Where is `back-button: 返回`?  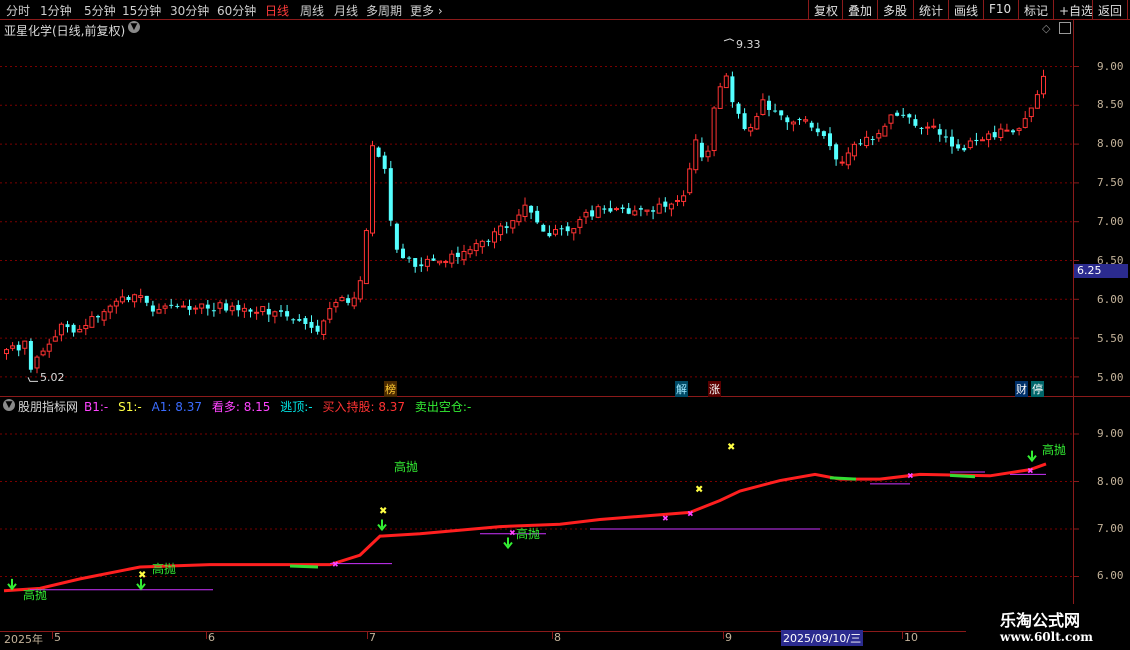 back-button: 返回 is located at coordinates (1110, 9).